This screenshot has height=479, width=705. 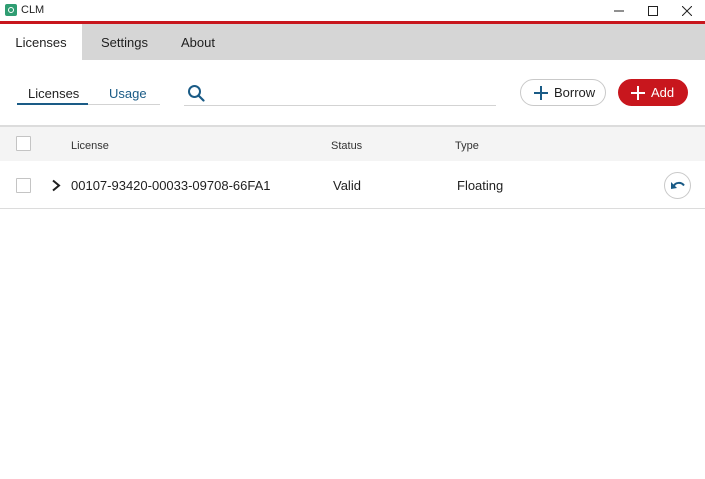 What do you see at coordinates (467, 146) in the screenshot?
I see `column-header-type: Type` at bounding box center [467, 146].